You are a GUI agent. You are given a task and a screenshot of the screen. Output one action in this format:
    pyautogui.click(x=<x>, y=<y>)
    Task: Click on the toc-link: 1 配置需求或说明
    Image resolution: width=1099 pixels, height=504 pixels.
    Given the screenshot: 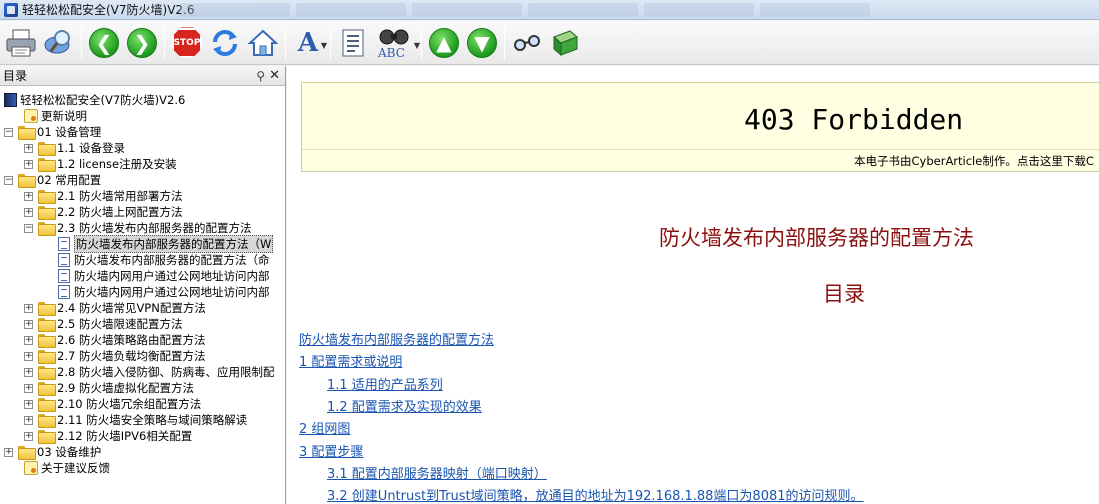 What is the action you would take?
    pyautogui.click(x=350, y=360)
    